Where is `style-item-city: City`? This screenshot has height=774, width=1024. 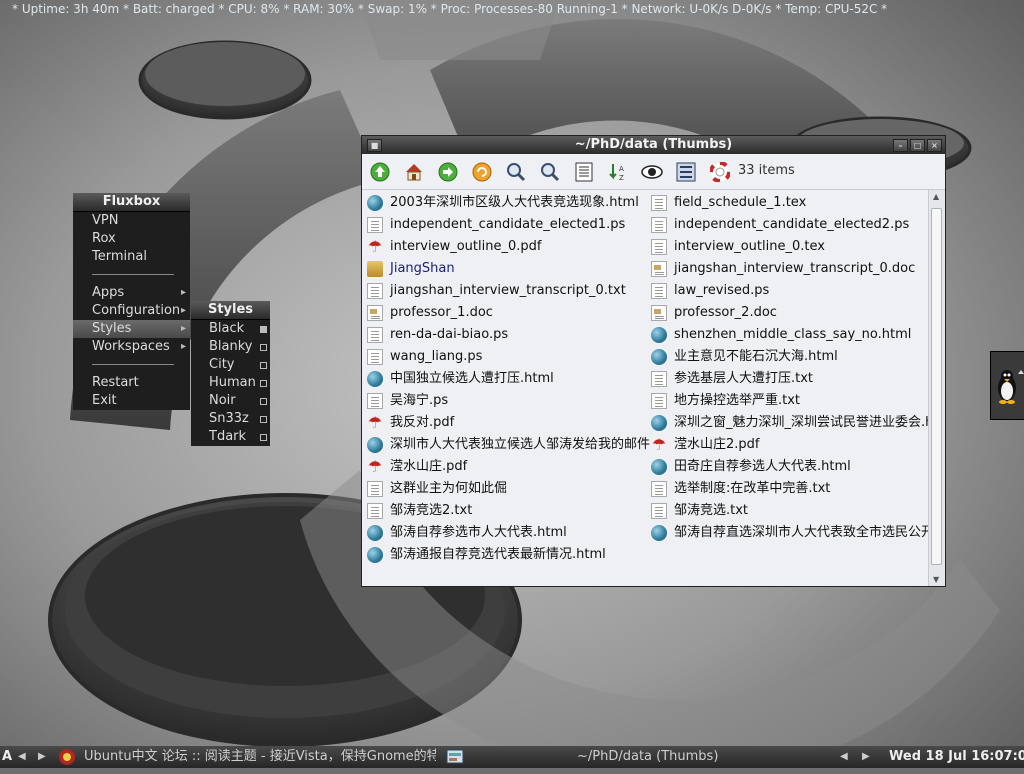 style-item-city: City is located at coordinates (230, 365).